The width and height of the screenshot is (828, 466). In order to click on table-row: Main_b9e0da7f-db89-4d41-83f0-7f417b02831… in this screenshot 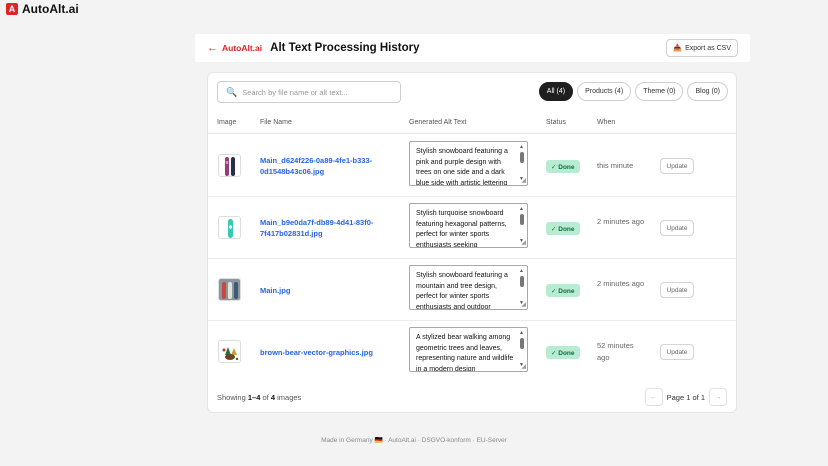, I will do `click(472, 228)`.